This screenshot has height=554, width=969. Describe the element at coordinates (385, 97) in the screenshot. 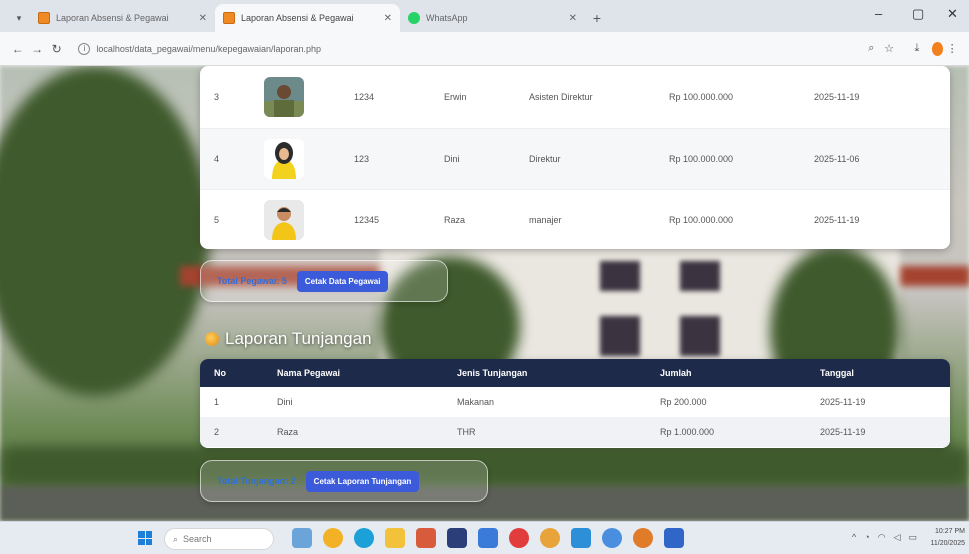

I see `cell-nip: 1234` at that location.